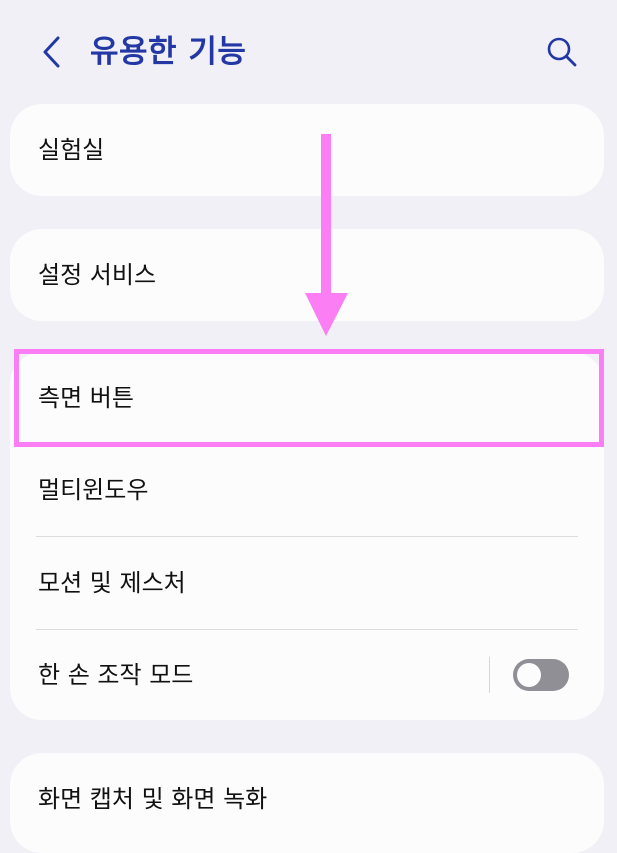 The image size is (617, 853). Describe the element at coordinates (153, 799) in the screenshot. I see `menu-item-label: 화면 캡처 및 화면 녹화` at that location.